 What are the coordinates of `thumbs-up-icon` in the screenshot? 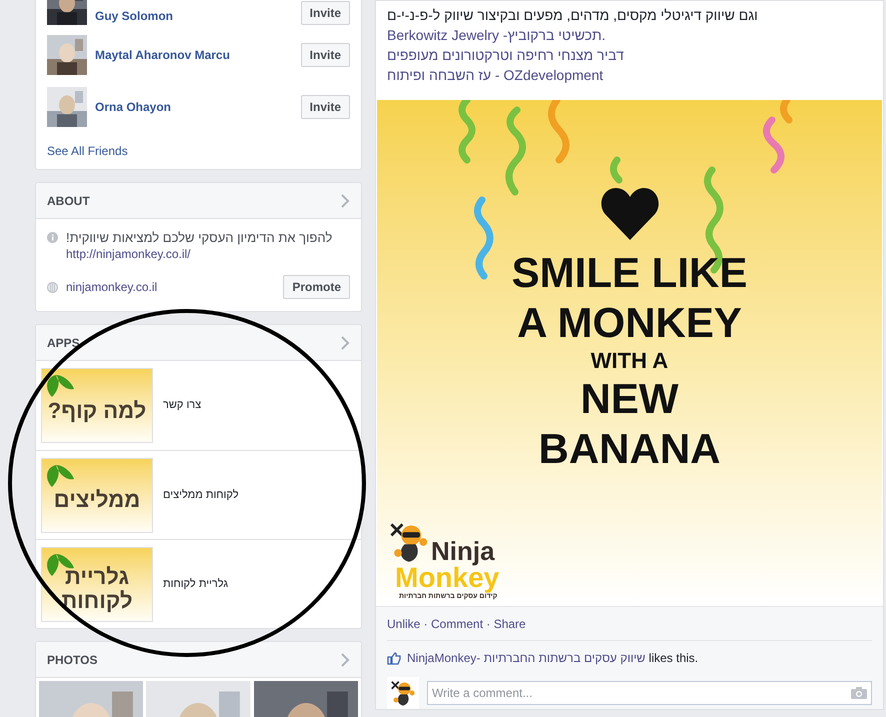 It's located at (394, 658).